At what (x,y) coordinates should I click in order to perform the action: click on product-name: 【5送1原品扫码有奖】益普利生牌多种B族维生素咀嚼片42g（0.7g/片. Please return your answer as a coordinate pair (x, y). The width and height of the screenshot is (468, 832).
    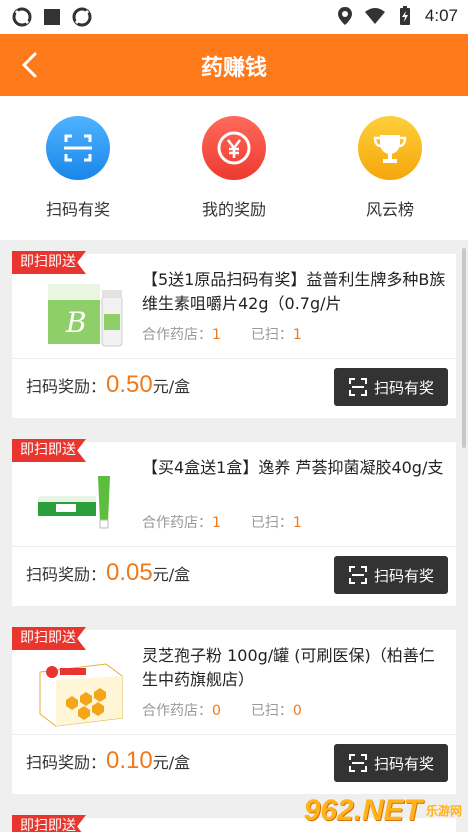
    Looking at the image, I should click on (294, 291).